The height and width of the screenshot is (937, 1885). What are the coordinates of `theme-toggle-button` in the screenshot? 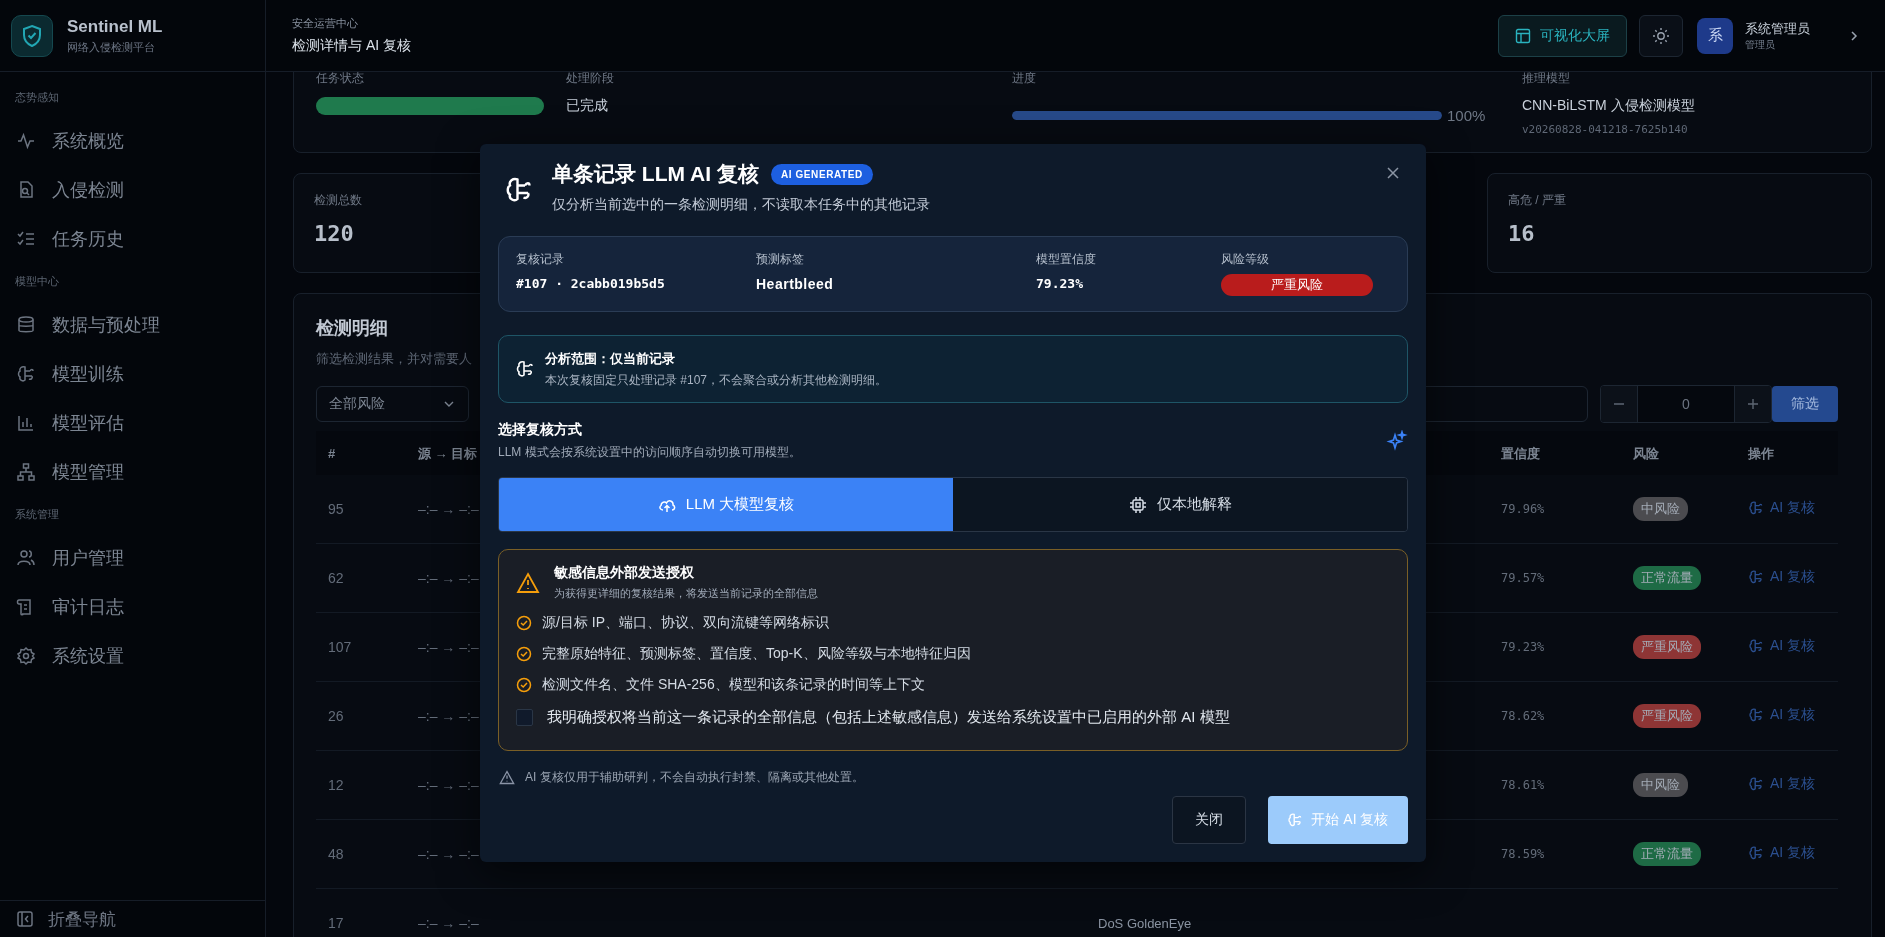 It's located at (1661, 35).